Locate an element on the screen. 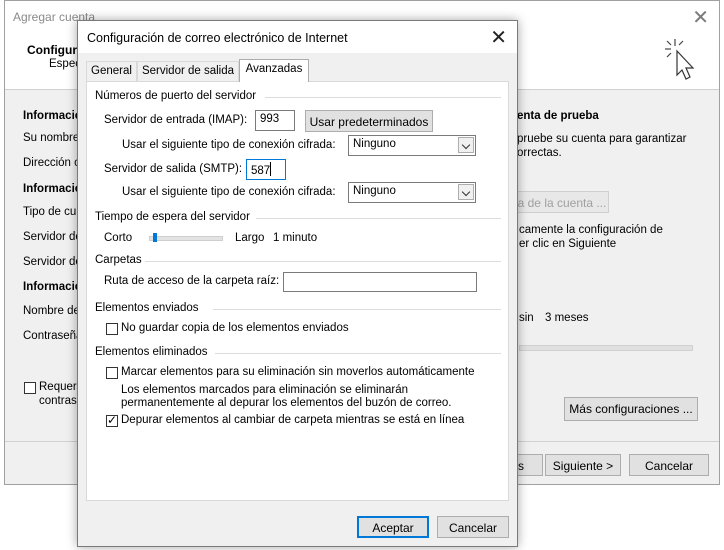 The height and width of the screenshot is (550, 724). test-account-title: enta de prueba is located at coordinates (558, 116).